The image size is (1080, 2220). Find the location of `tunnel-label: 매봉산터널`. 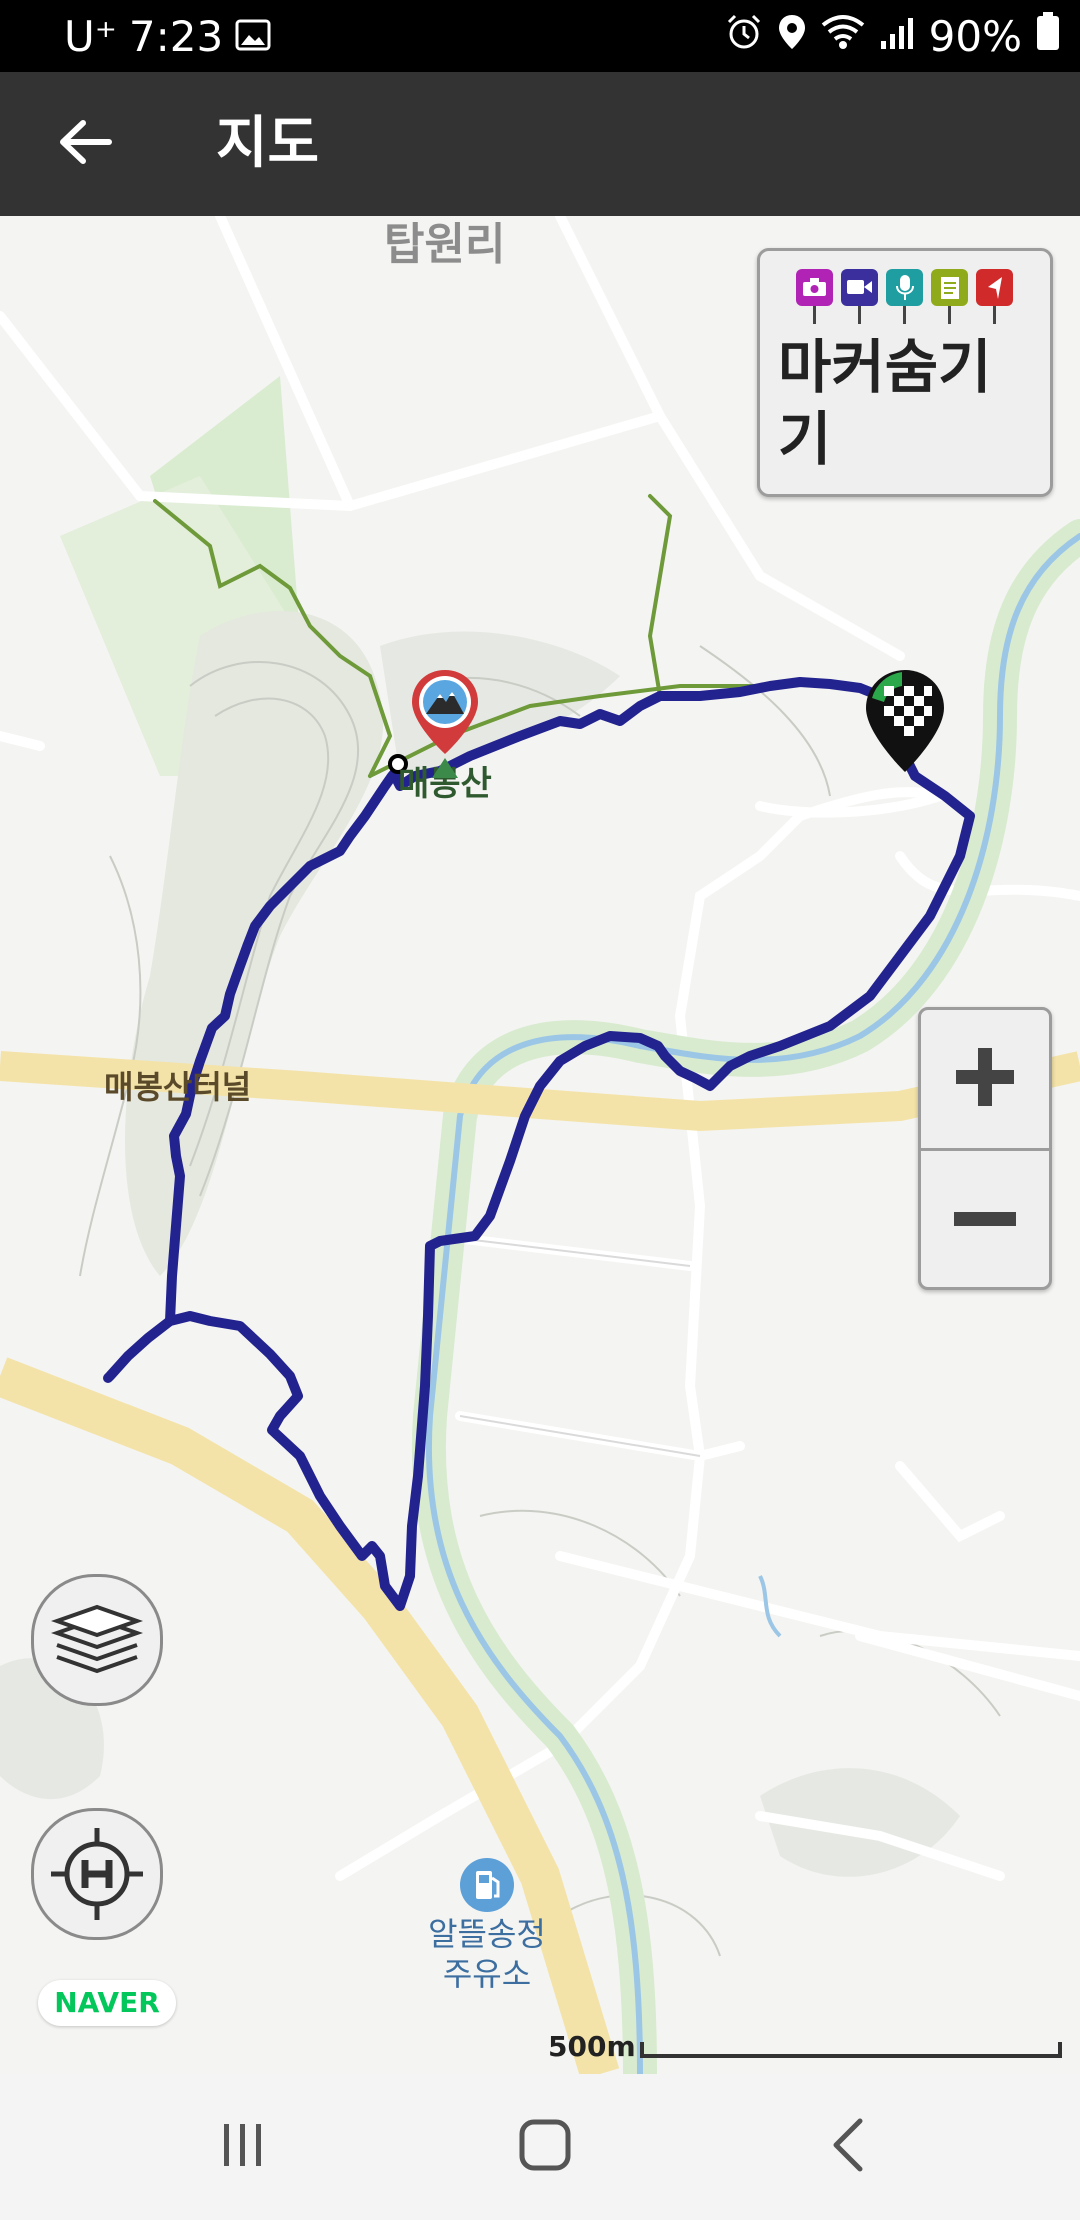

tunnel-label: 매봉산터널 is located at coordinates (178, 1087).